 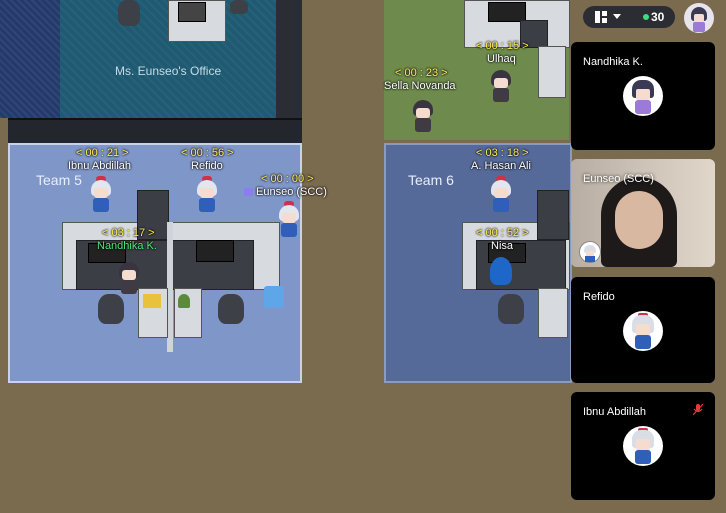 What do you see at coordinates (129, 279) in the screenshot?
I see `player-nandhika` at bounding box center [129, 279].